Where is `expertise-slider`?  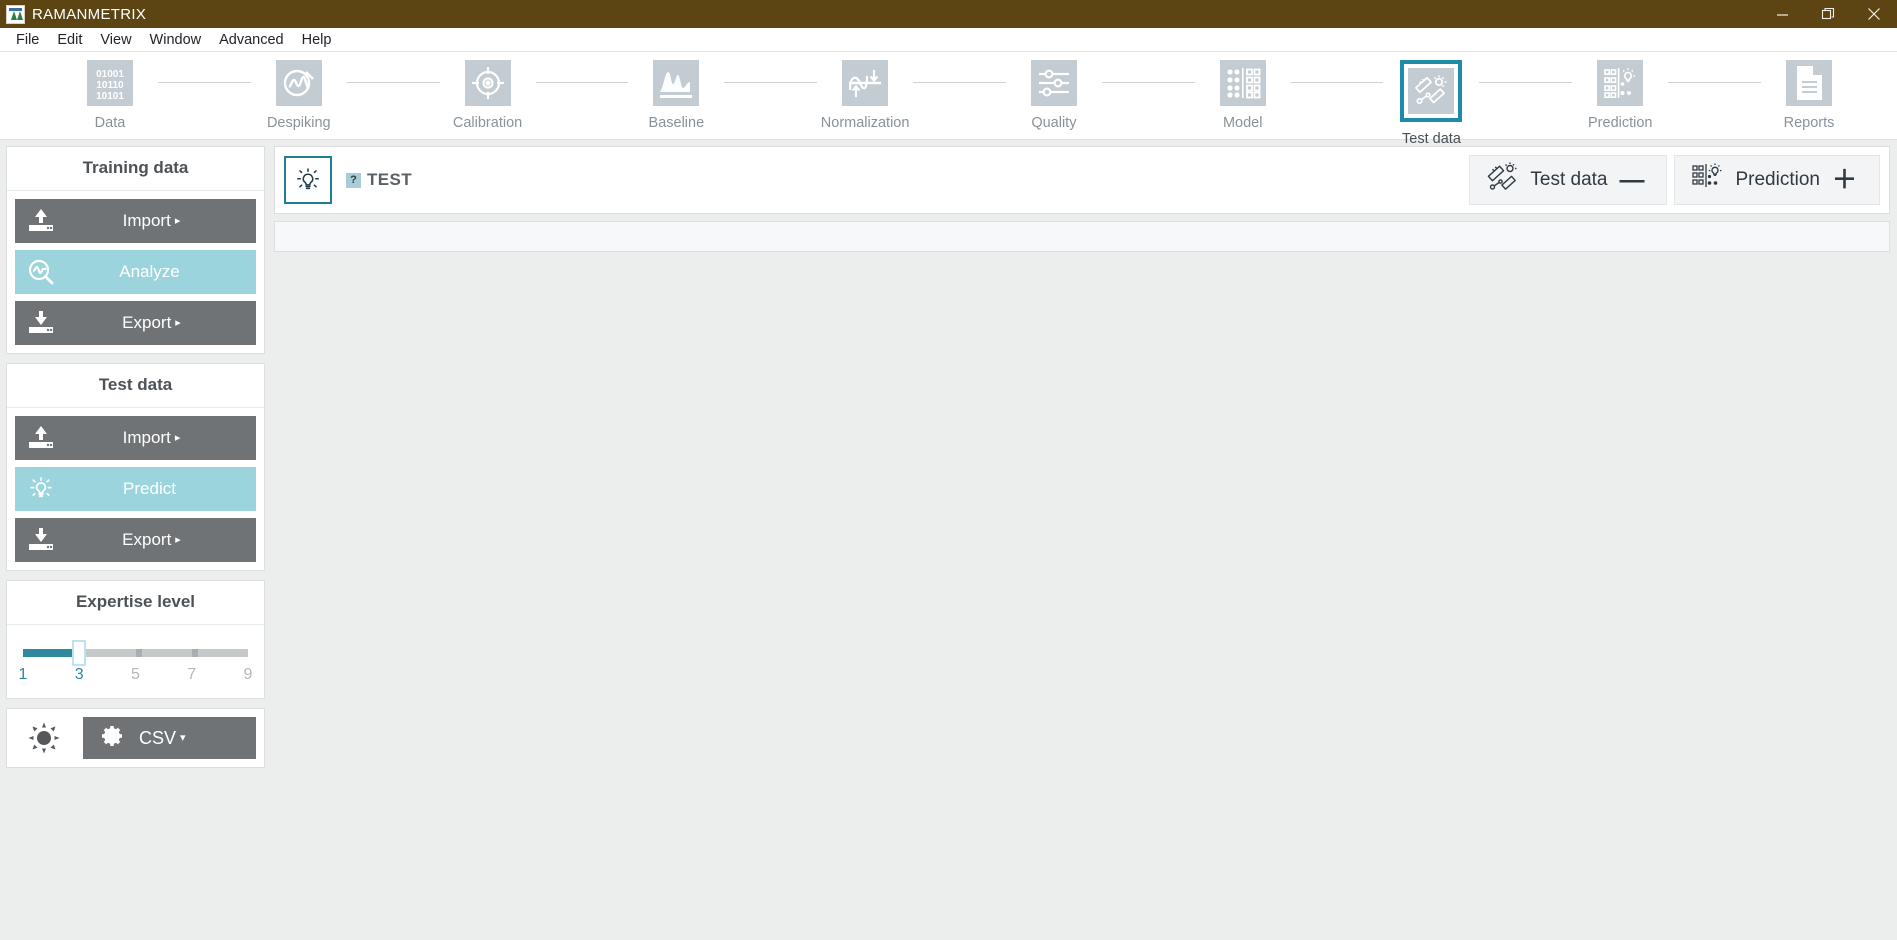
expertise-slider is located at coordinates (135, 653).